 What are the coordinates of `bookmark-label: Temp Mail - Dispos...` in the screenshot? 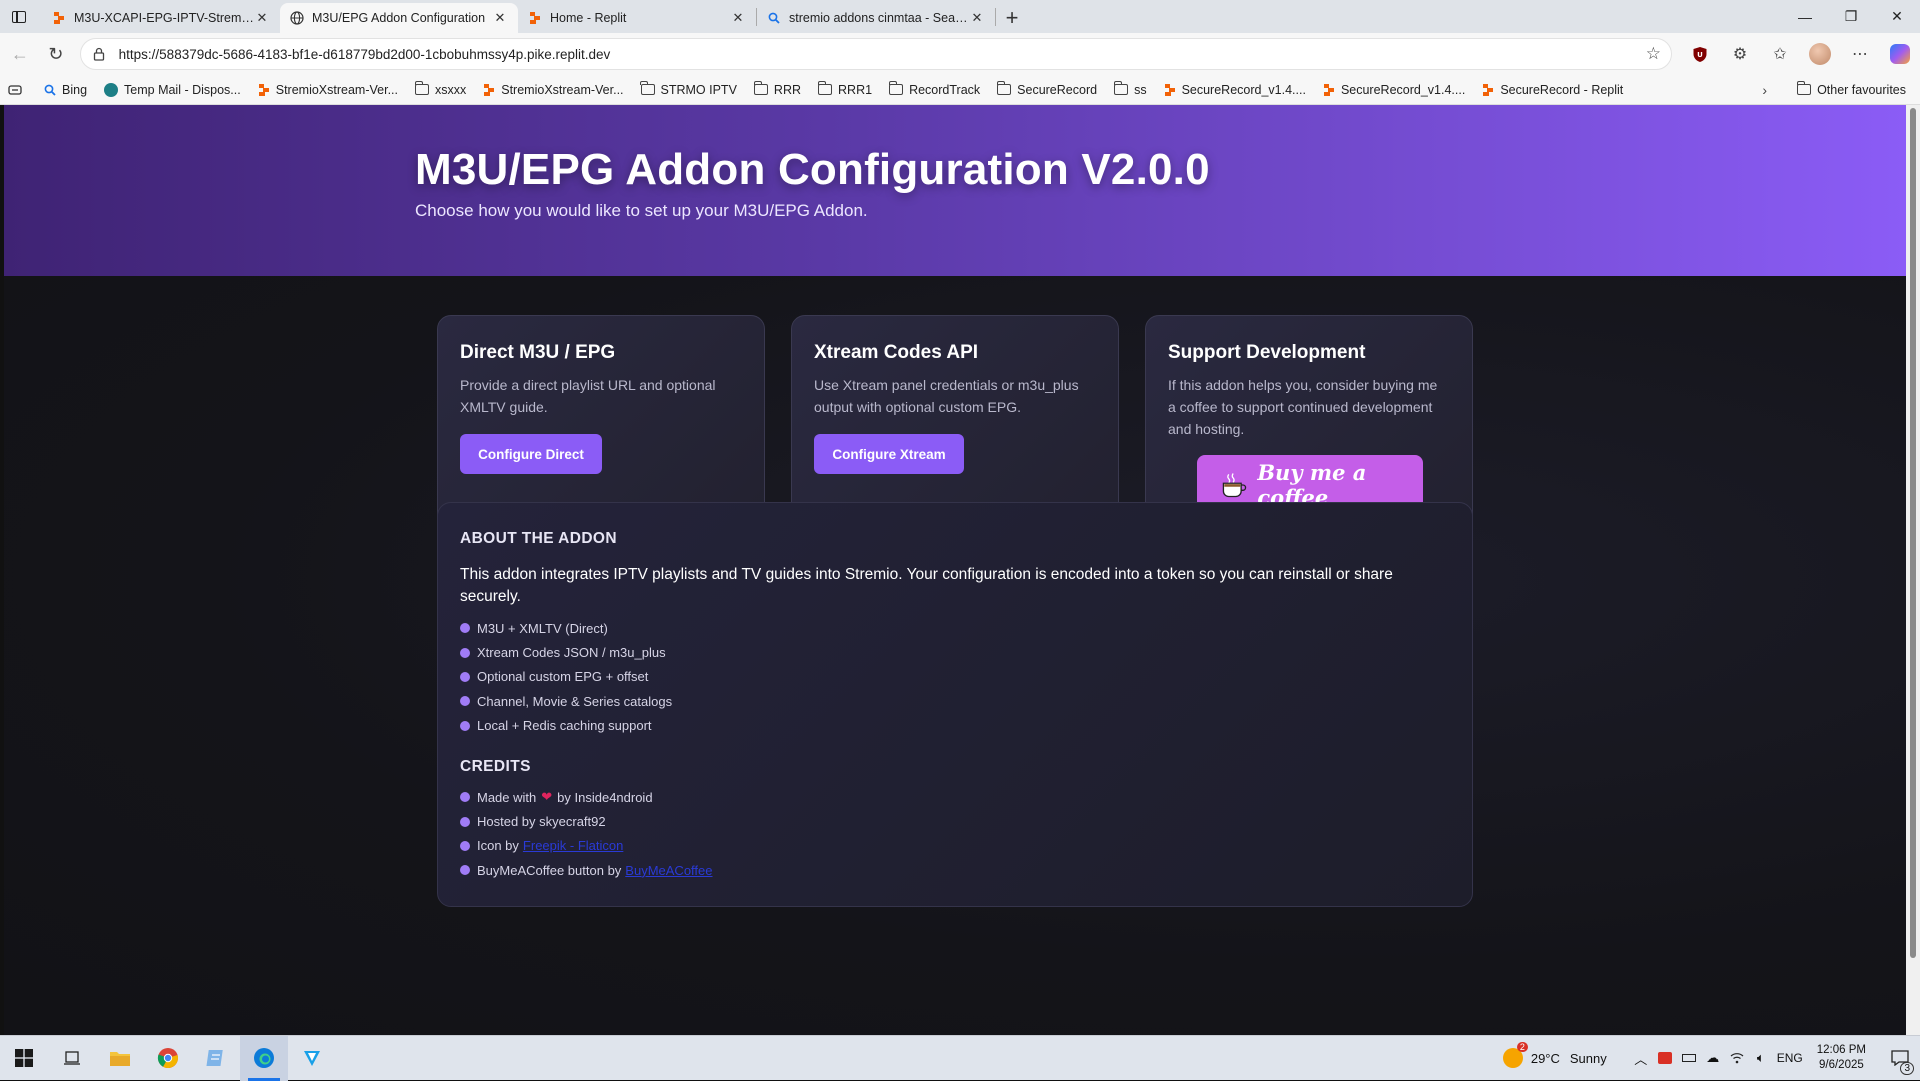 It's located at (182, 89).